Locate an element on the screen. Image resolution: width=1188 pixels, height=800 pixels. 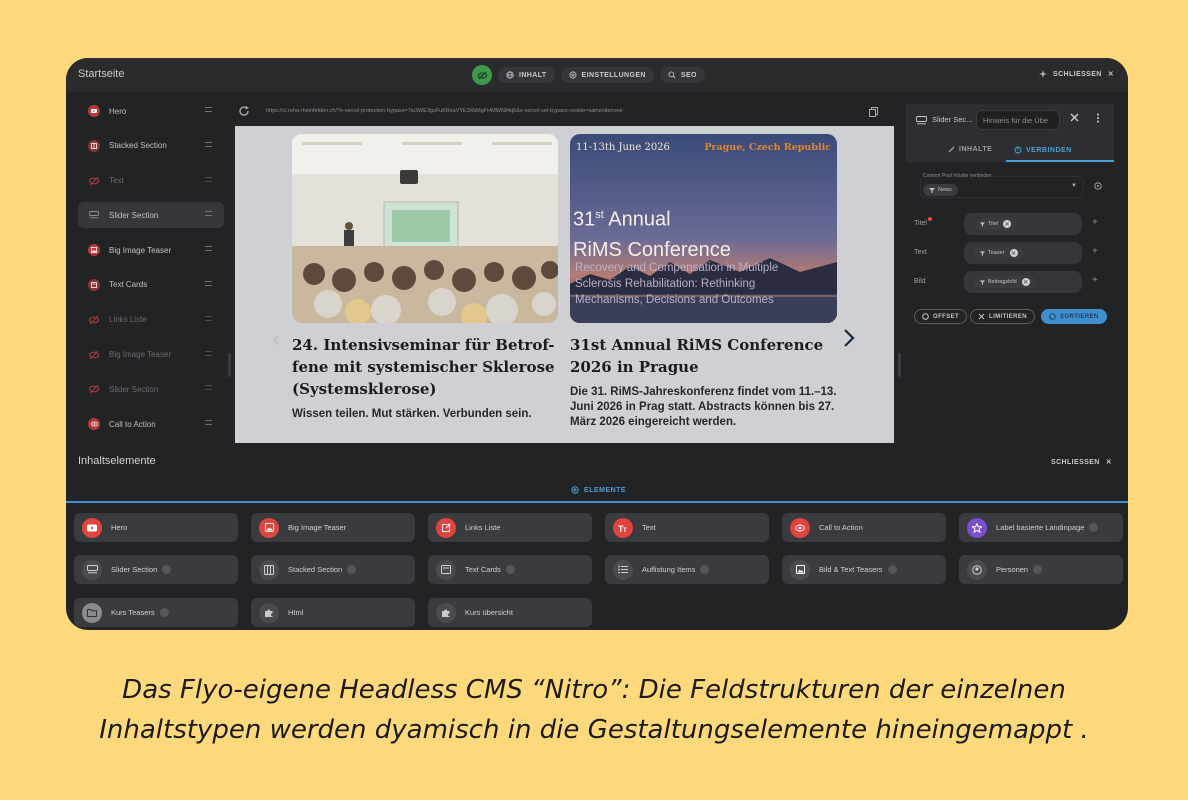
mapping-chip: Titel ✕ is located at coordinates (996, 224).